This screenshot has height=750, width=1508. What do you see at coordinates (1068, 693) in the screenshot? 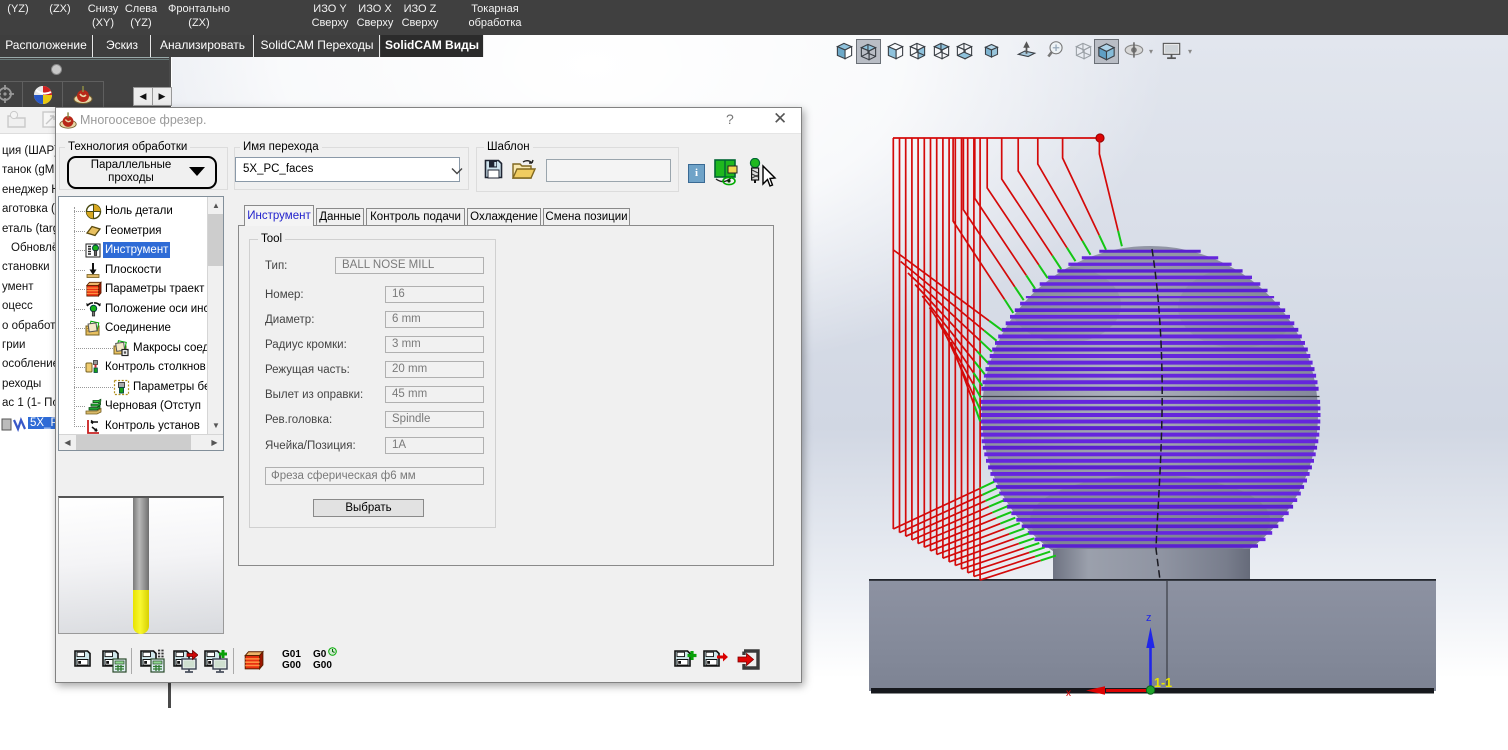
I see `svg-text: x` at bounding box center [1068, 693].